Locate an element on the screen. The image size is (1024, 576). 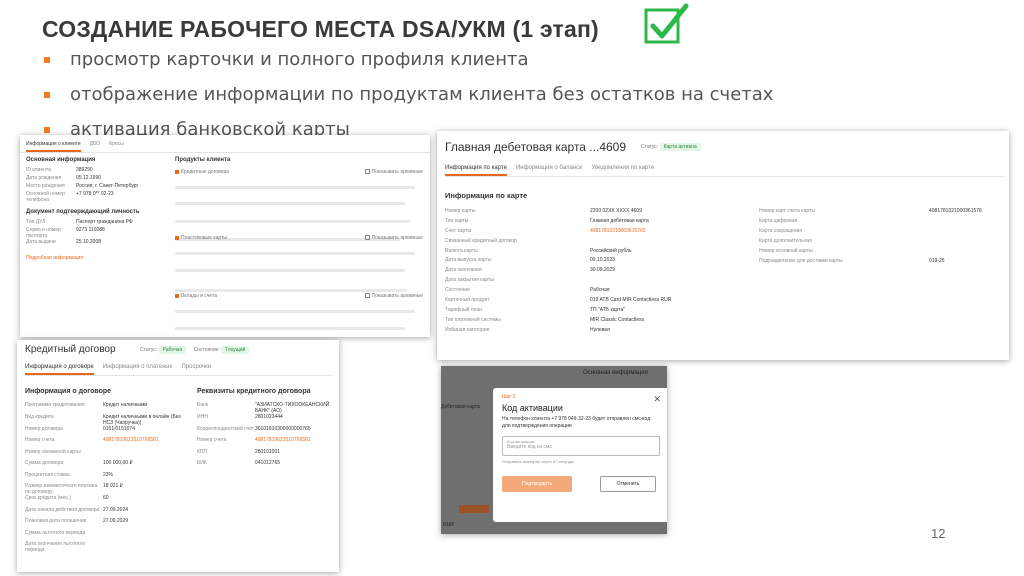
status-badge: Карта активна is located at coordinates (680, 147).